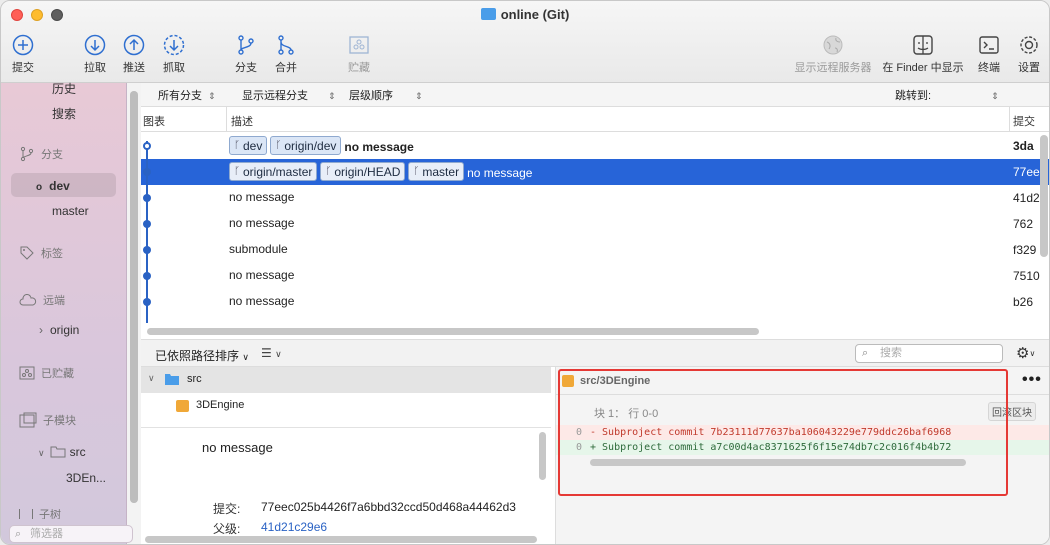 The image size is (1050, 545). I want to click on view-mode-dropdown: ☰ ∨, so click(271, 353).